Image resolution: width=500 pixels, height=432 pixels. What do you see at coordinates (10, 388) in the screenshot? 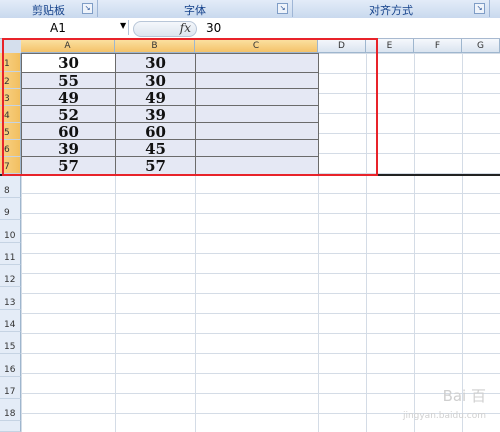
I see `row-header-17: 17` at bounding box center [10, 388].